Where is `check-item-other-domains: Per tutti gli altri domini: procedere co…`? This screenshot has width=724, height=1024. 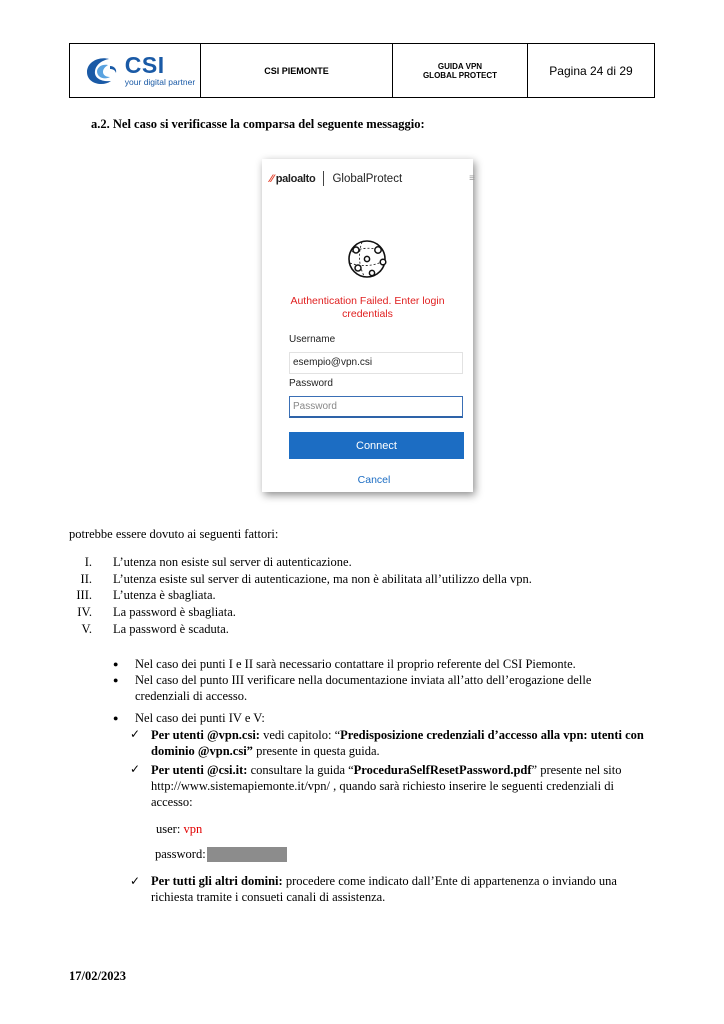 check-item-other-domains: Per tutti gli altri domini: procedere co… is located at coordinates (401, 889).